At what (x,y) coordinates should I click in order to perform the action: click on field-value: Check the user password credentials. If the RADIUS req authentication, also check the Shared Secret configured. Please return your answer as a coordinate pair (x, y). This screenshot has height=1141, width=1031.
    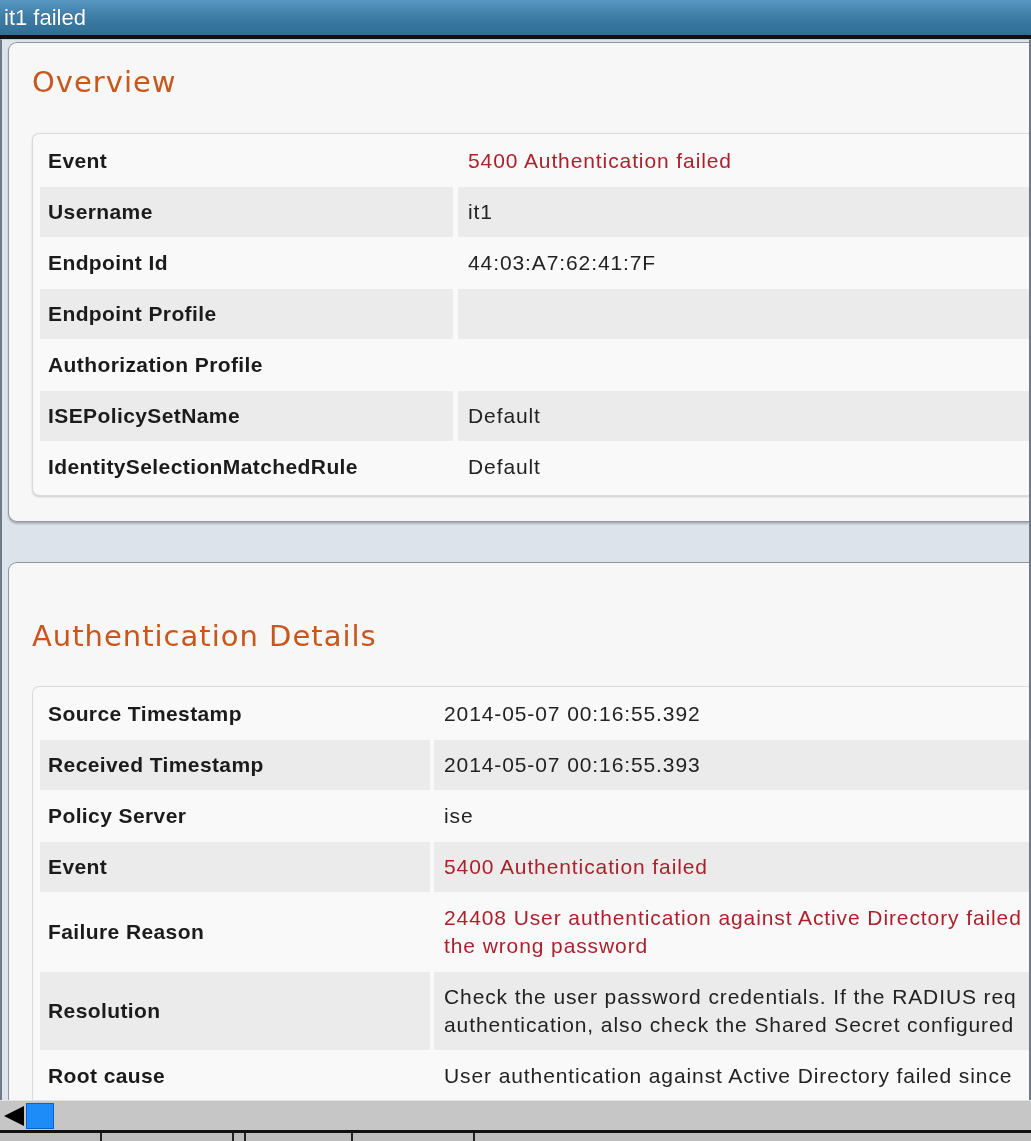
    Looking at the image, I should click on (730, 1011).